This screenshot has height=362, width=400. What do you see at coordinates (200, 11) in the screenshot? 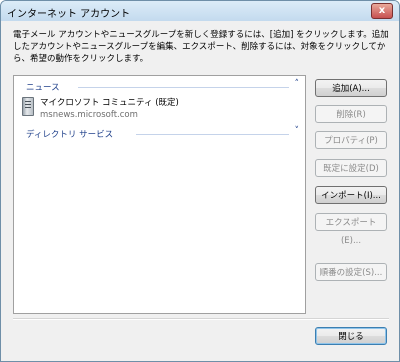
I see `title-bar: インターネット アカウント x` at bounding box center [200, 11].